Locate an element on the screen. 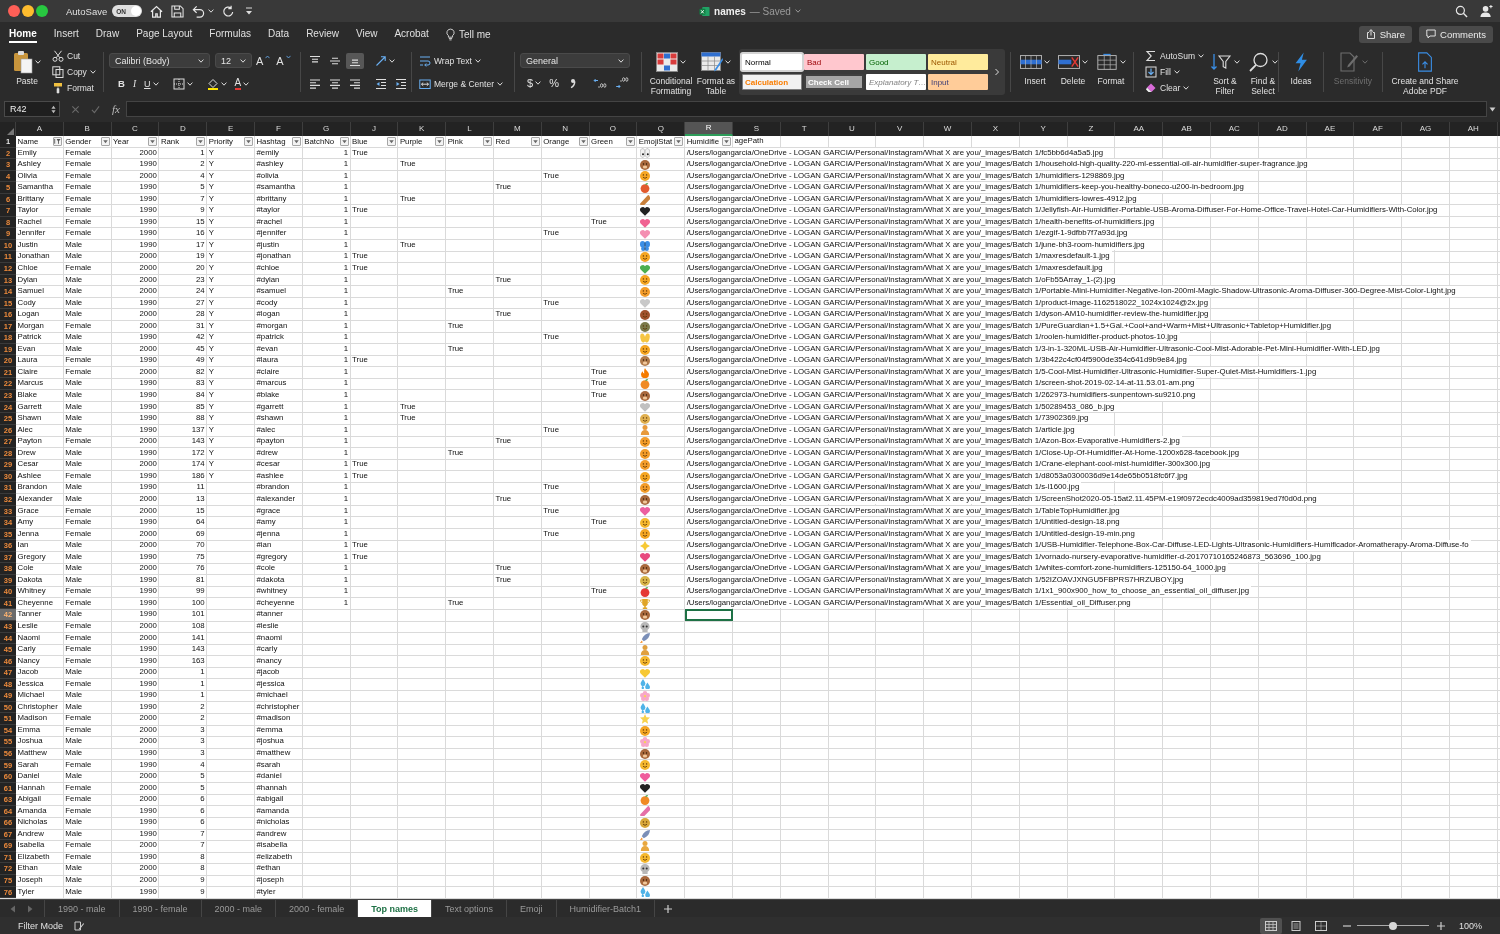  ribbon-tab: Home is located at coordinates (23, 34).